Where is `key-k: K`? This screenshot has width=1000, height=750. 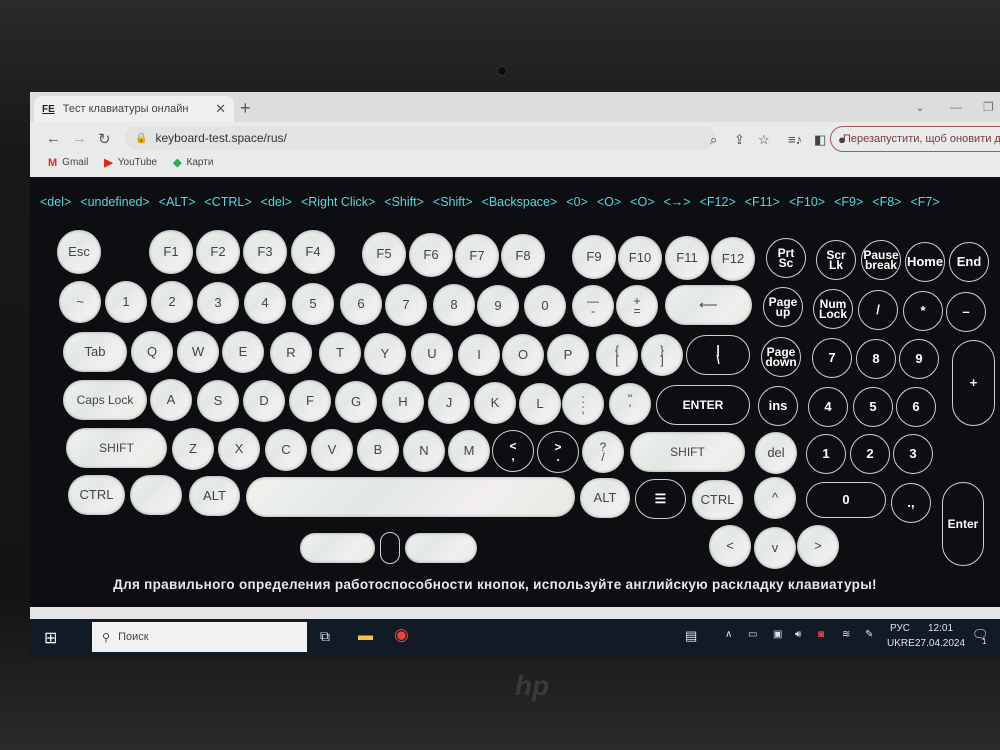
key-k: K is located at coordinates (495, 403).